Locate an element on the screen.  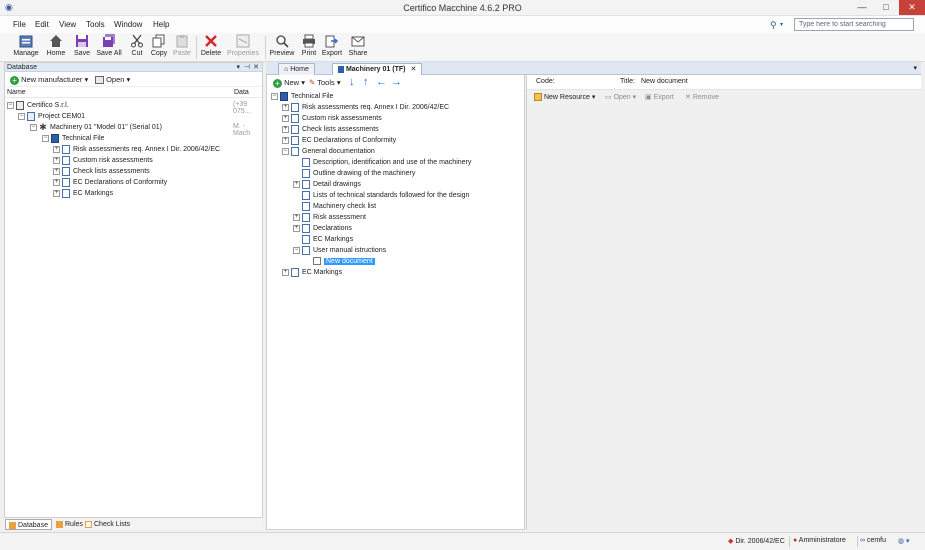
save-button: Save is located at coordinates (82, 47).